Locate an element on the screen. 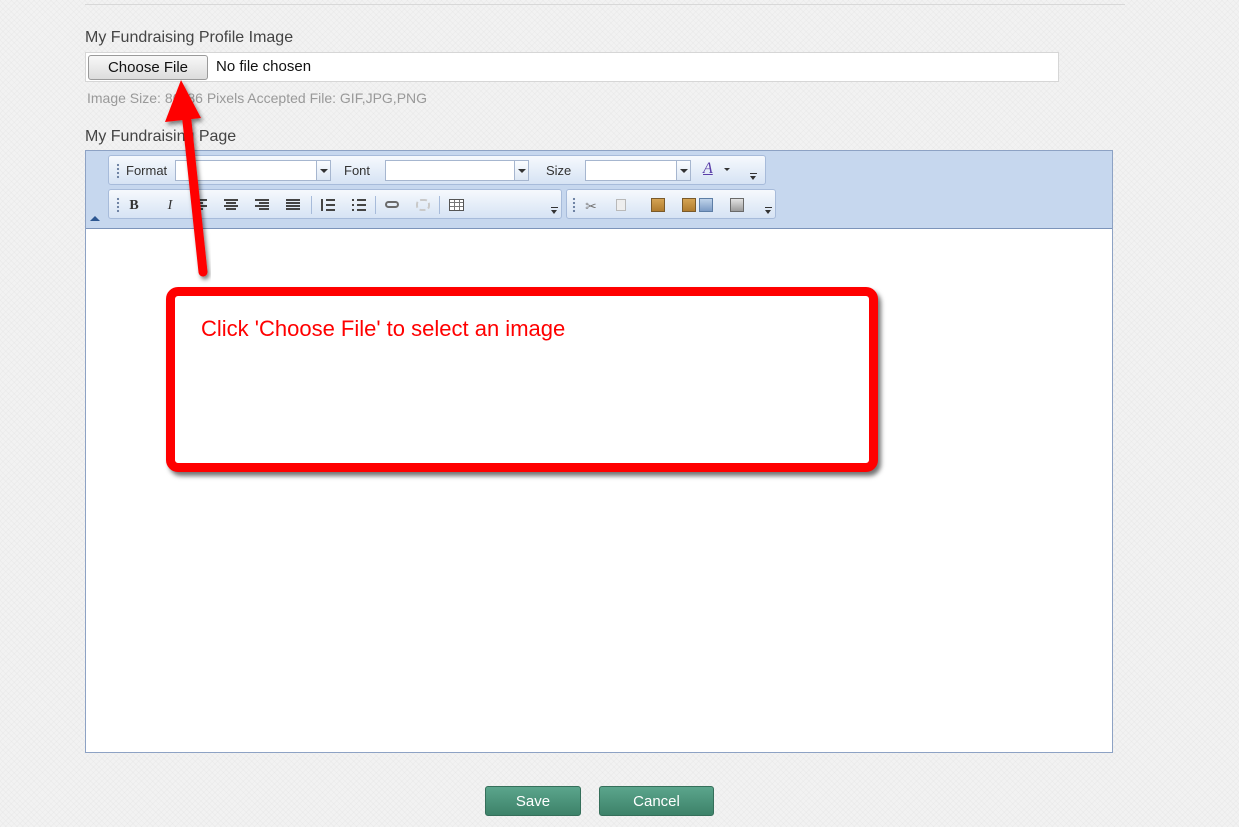 Image resolution: width=1239 pixels, height=827 pixels. toolbar-row-clipboard: ✂ is located at coordinates (671, 204).